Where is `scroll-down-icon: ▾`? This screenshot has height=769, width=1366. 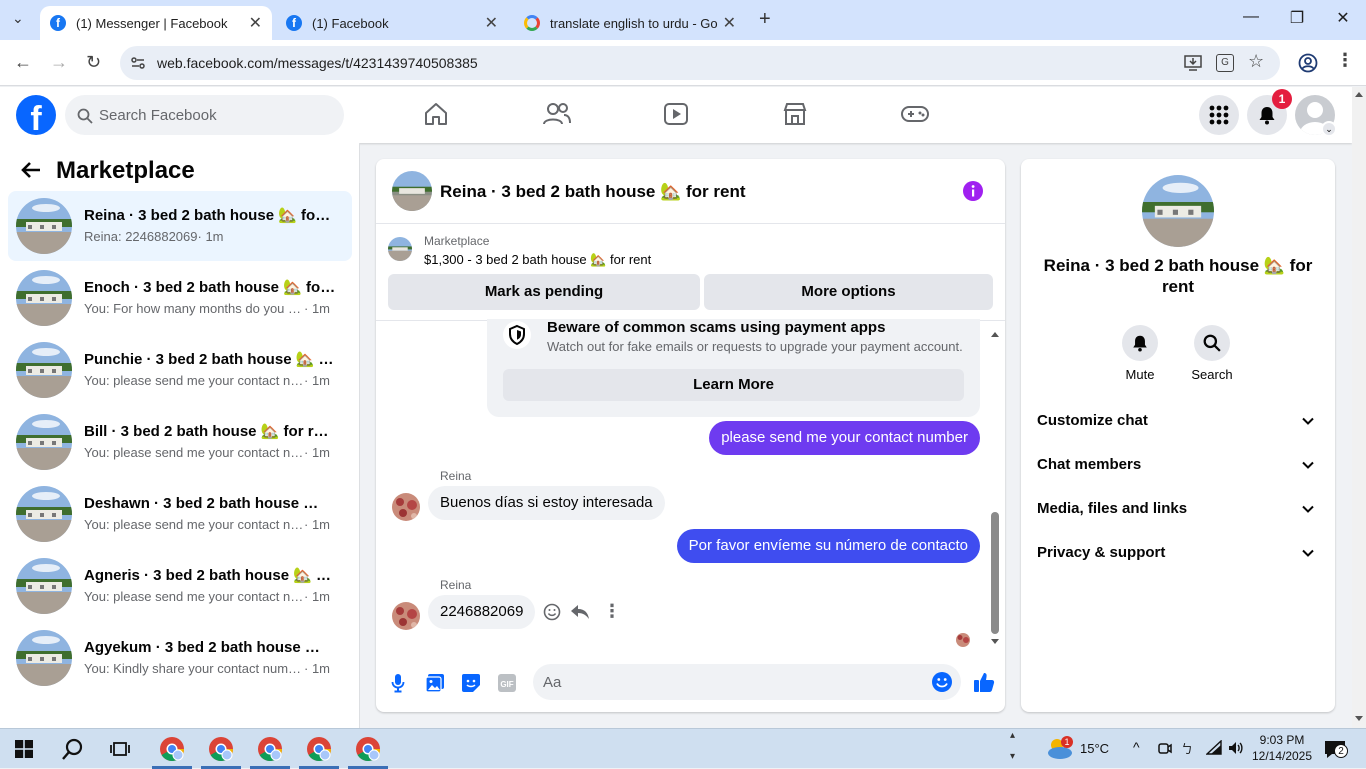 scroll-down-icon: ▾ is located at coordinates (1012, 756).